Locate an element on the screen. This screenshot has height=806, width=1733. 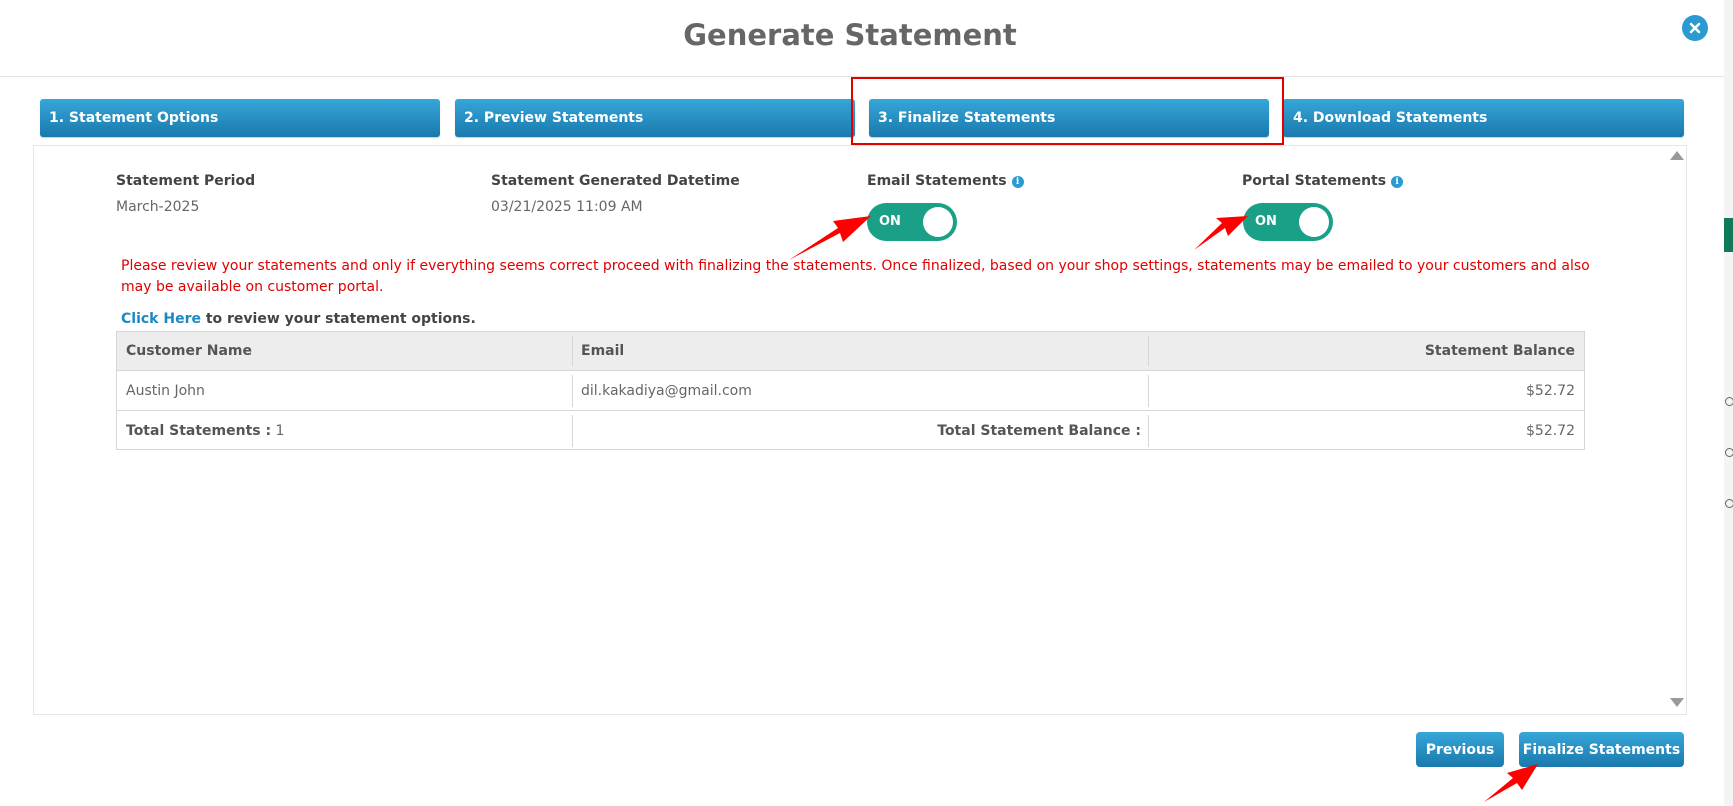
background-page-edge is located at coordinates (1728, 403).